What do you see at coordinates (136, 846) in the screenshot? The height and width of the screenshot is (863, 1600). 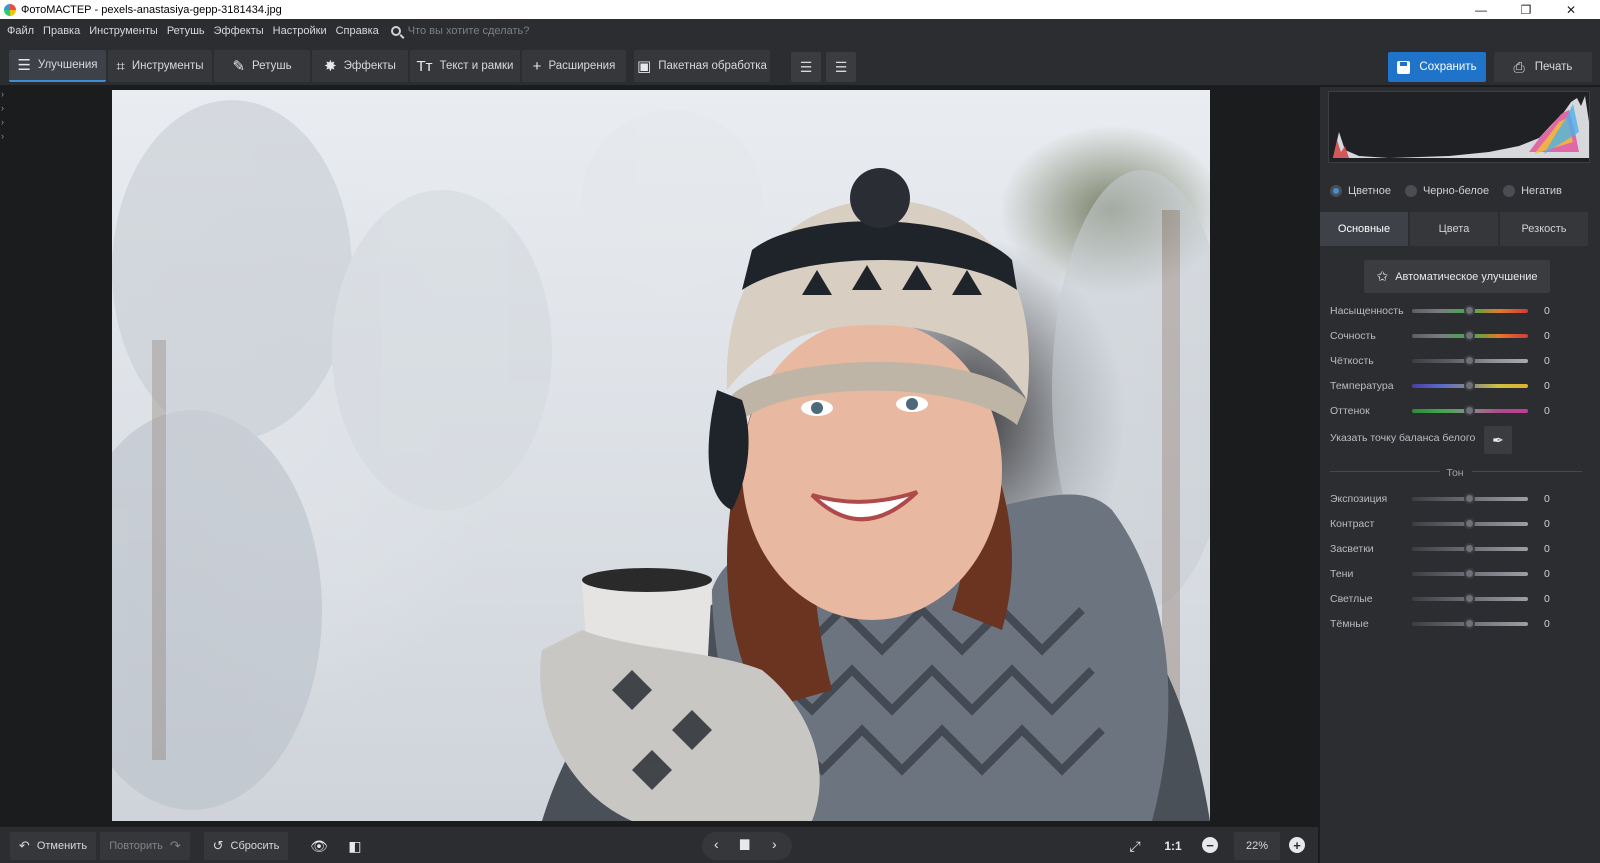 I see `redo-label: Повторить` at bounding box center [136, 846].